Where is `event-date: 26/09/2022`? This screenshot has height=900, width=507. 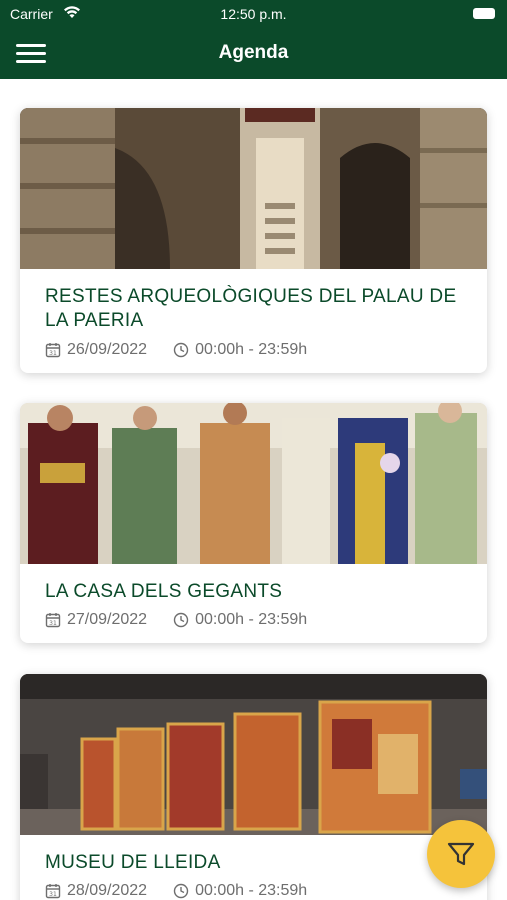 event-date: 26/09/2022 is located at coordinates (107, 349).